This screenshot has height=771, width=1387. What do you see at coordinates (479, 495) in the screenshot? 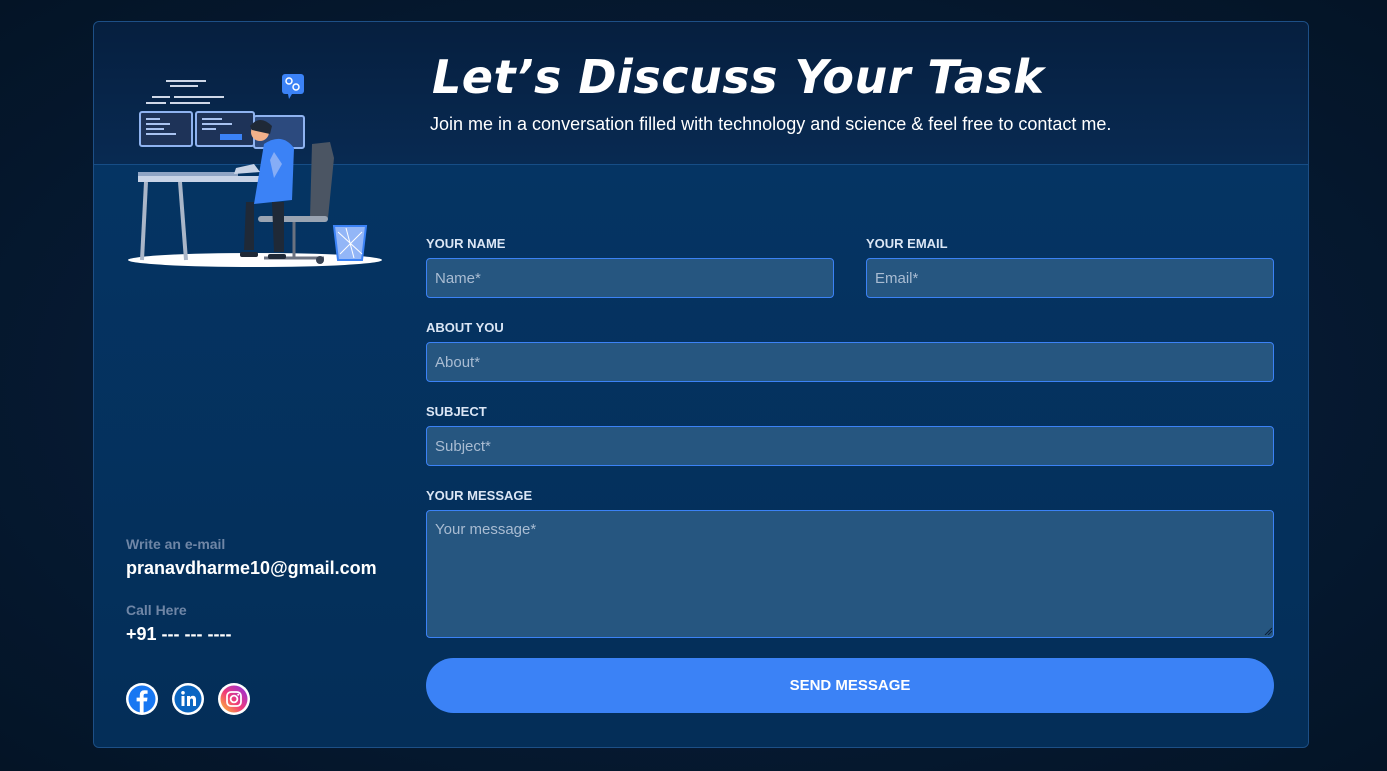
I see `message-label: YOUR MESSAGE` at bounding box center [479, 495].